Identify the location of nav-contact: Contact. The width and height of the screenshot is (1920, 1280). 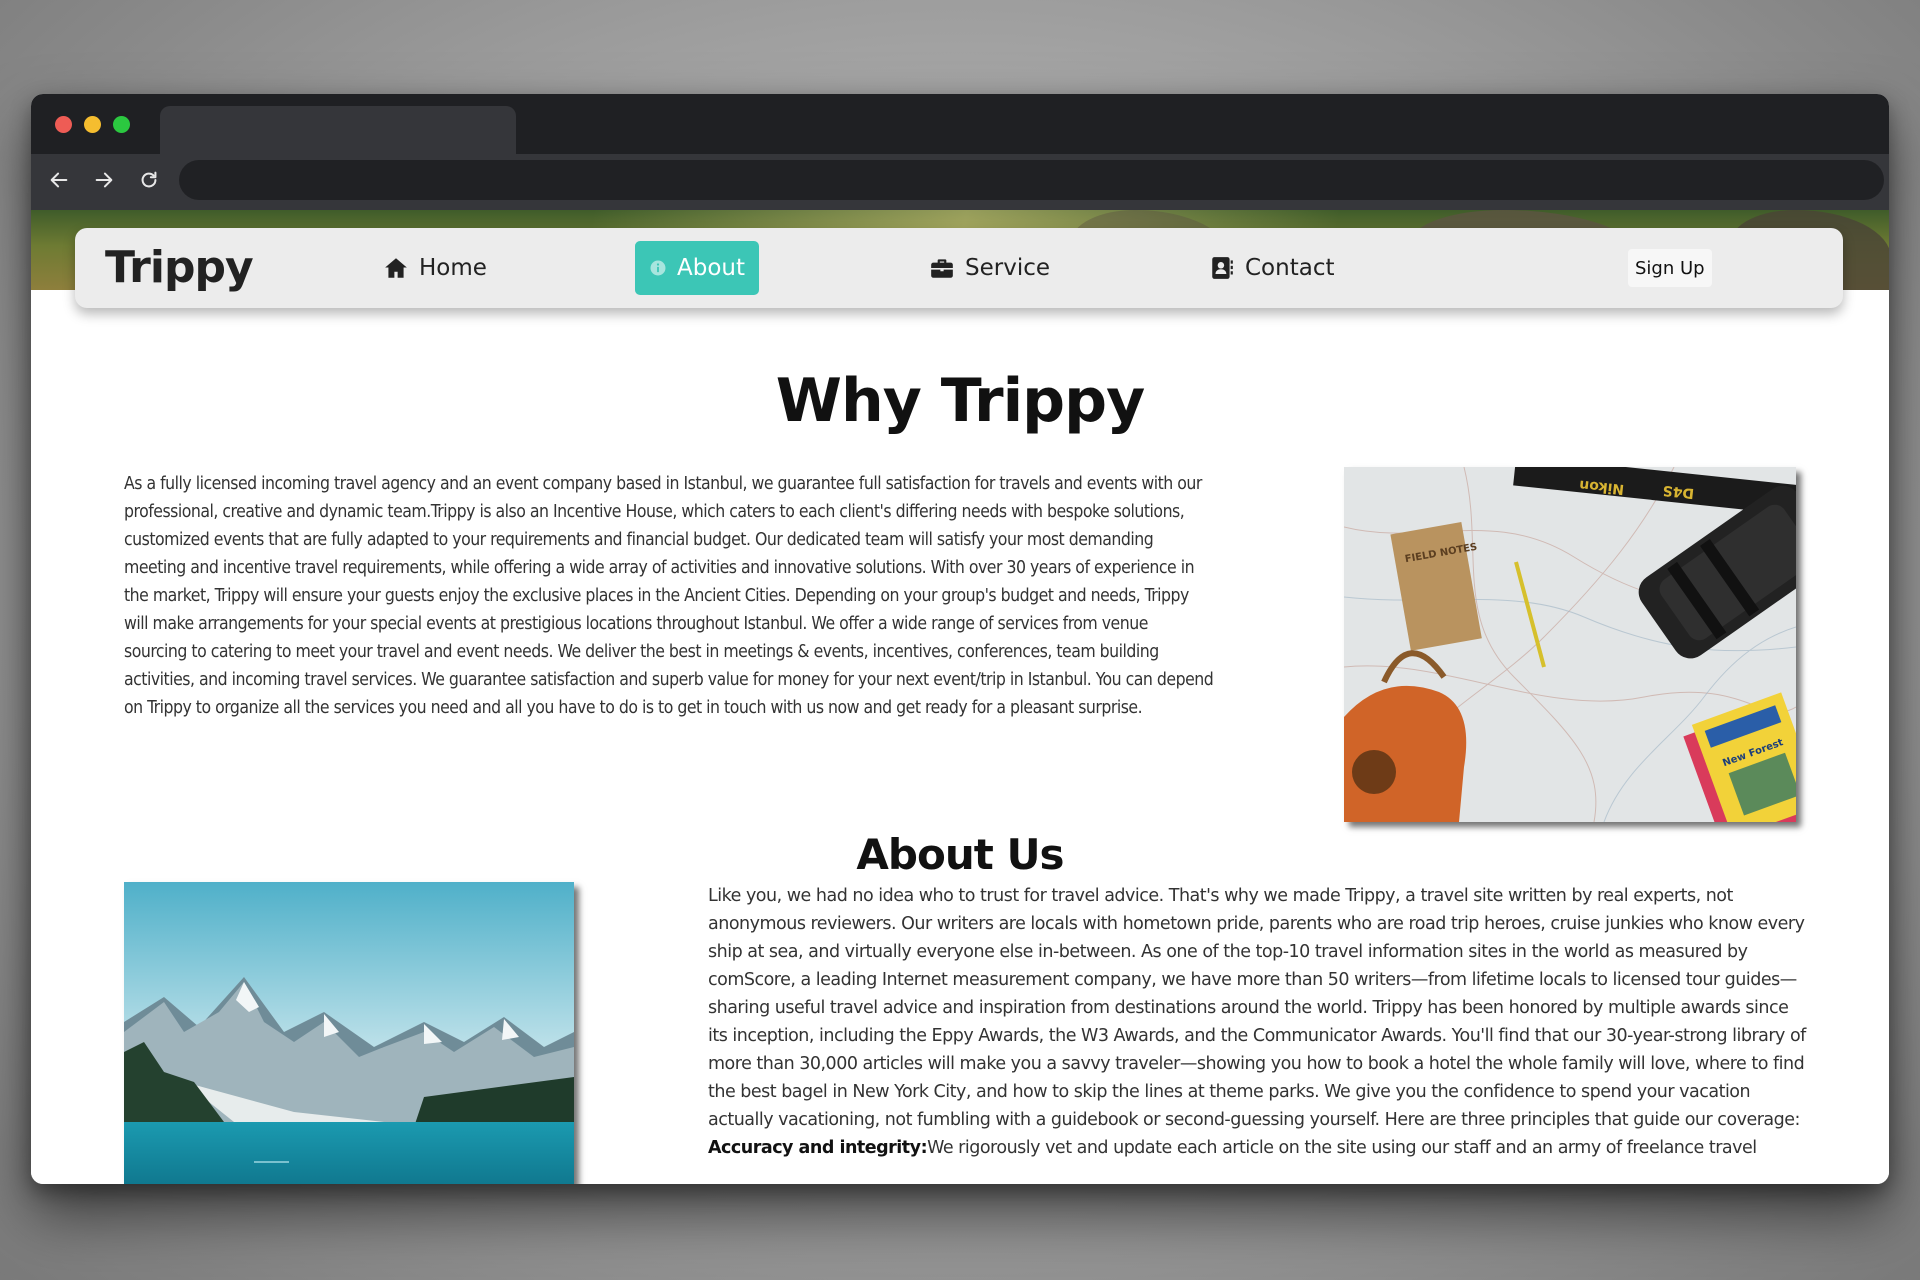
(1271, 268).